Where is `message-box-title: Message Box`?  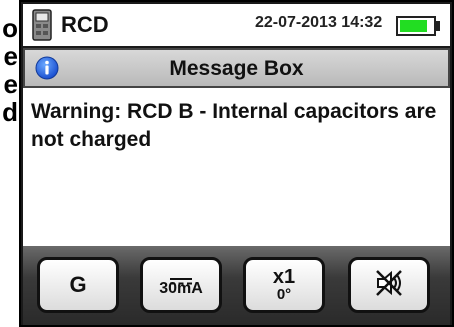
message-box-title: Message Box is located at coordinates (236, 68).